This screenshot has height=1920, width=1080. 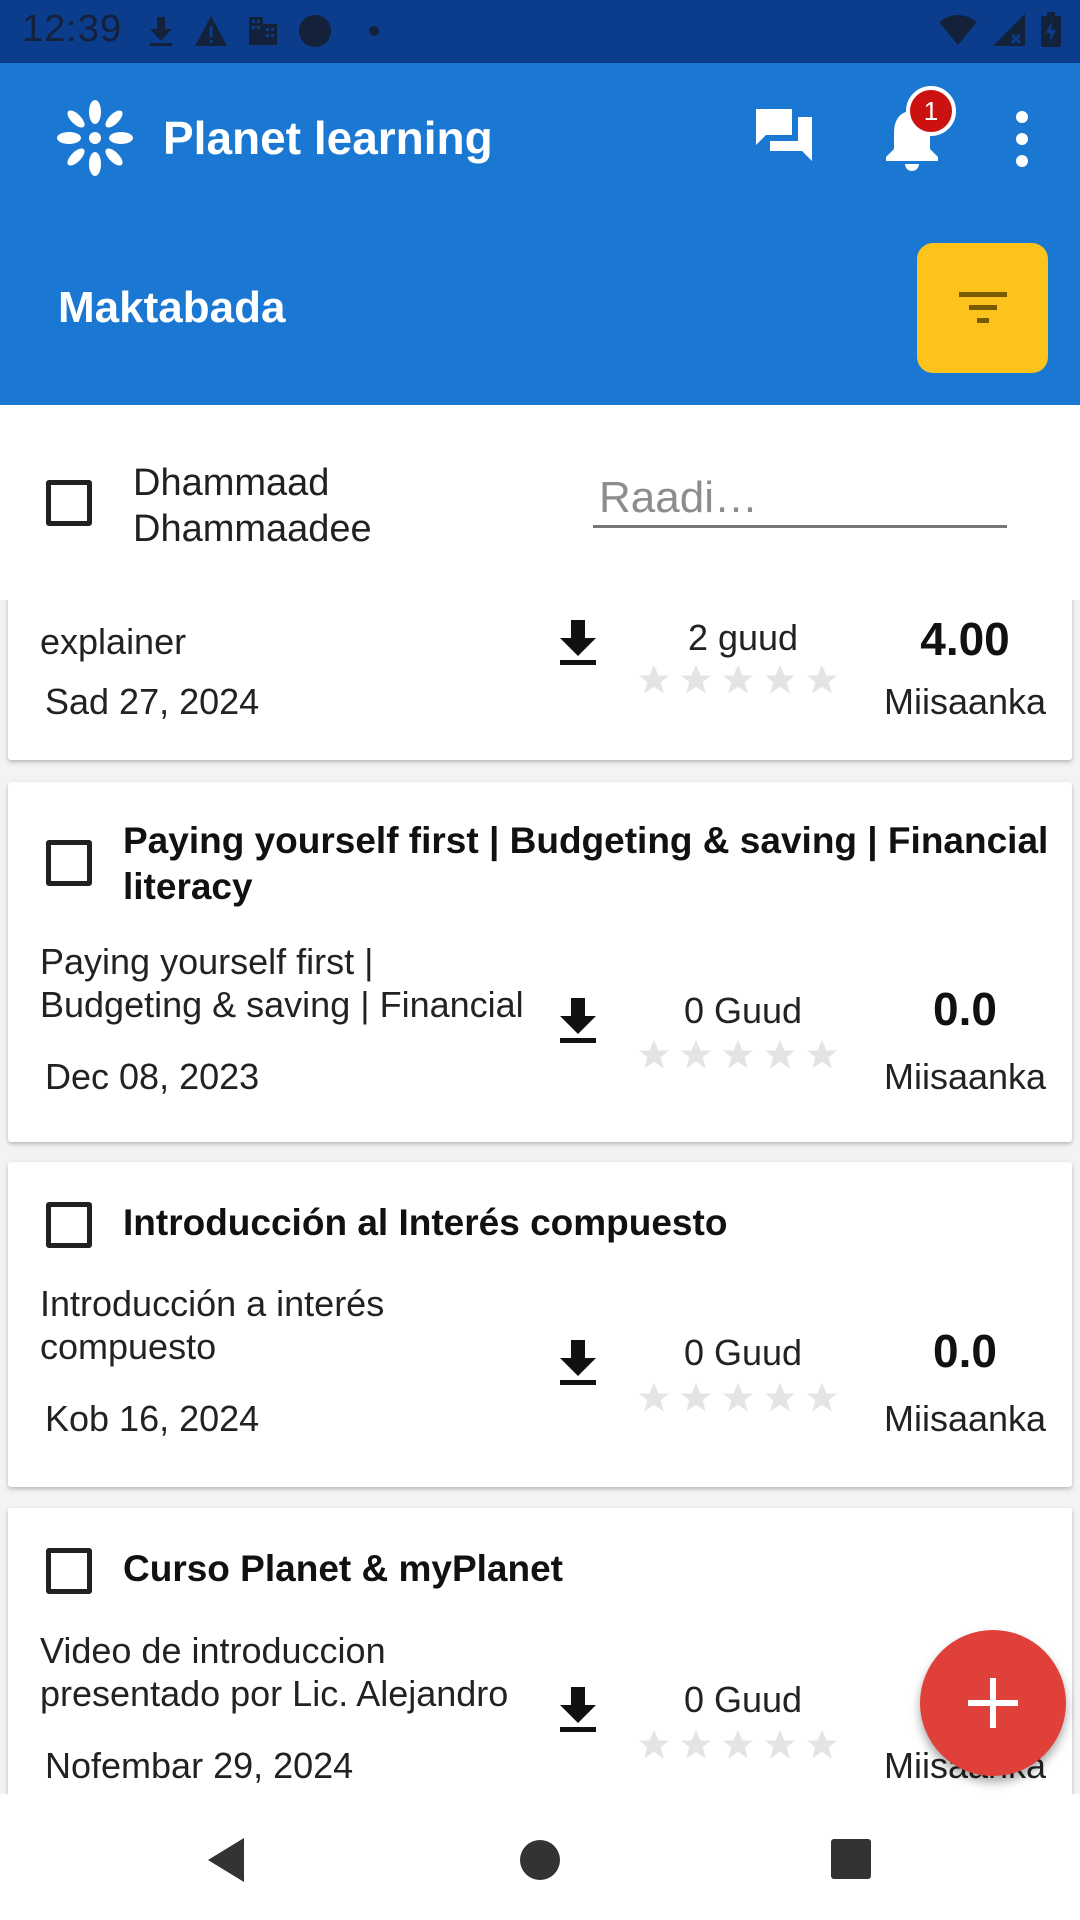 What do you see at coordinates (263, 31) in the screenshot?
I see `building-icon` at bounding box center [263, 31].